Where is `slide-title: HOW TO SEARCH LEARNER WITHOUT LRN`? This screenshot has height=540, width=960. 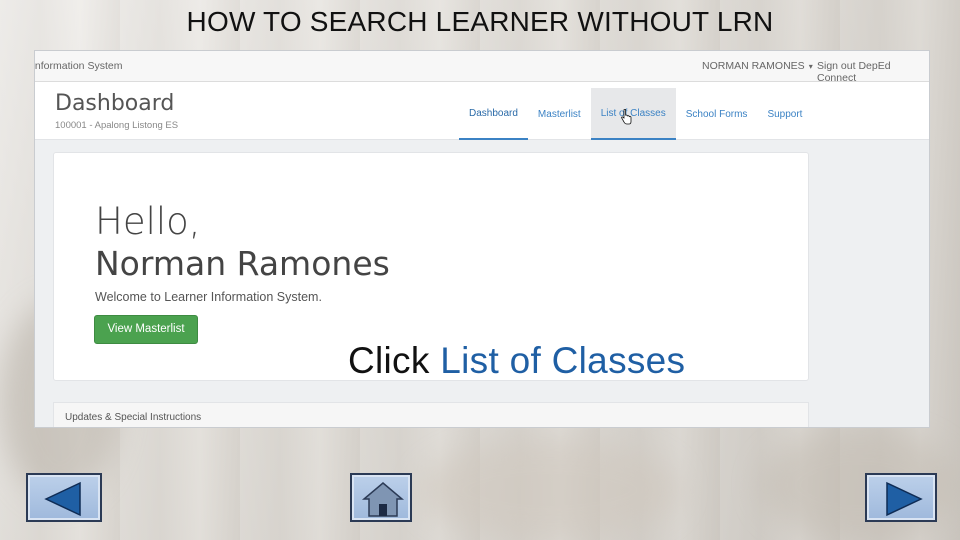
slide-title: HOW TO SEARCH LEARNER WITHOUT LRN is located at coordinates (480, 21).